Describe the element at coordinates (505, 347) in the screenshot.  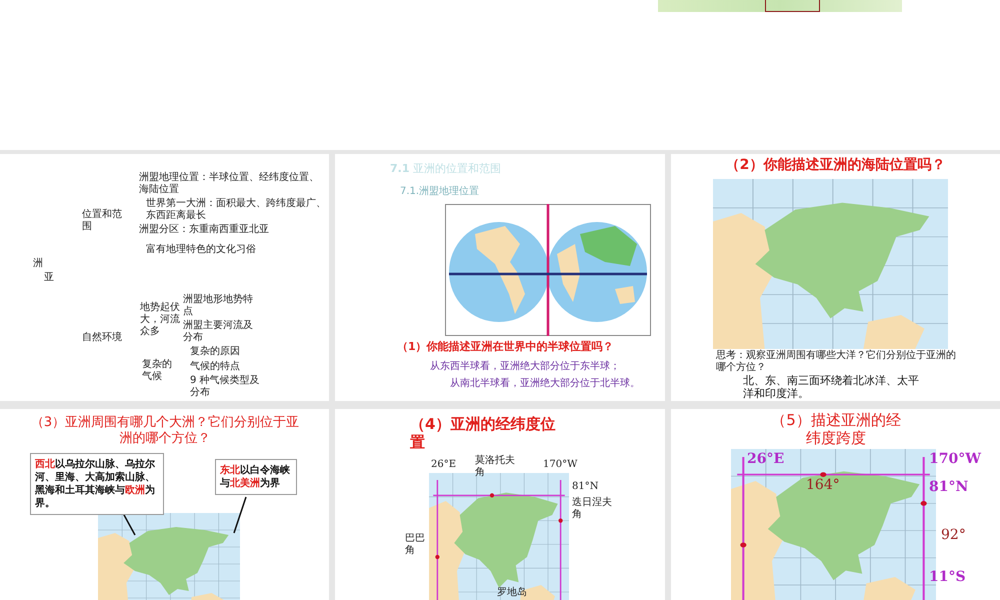
I see `question-text: （1）你能描述亚洲在世界中的半球位置吗？` at that location.